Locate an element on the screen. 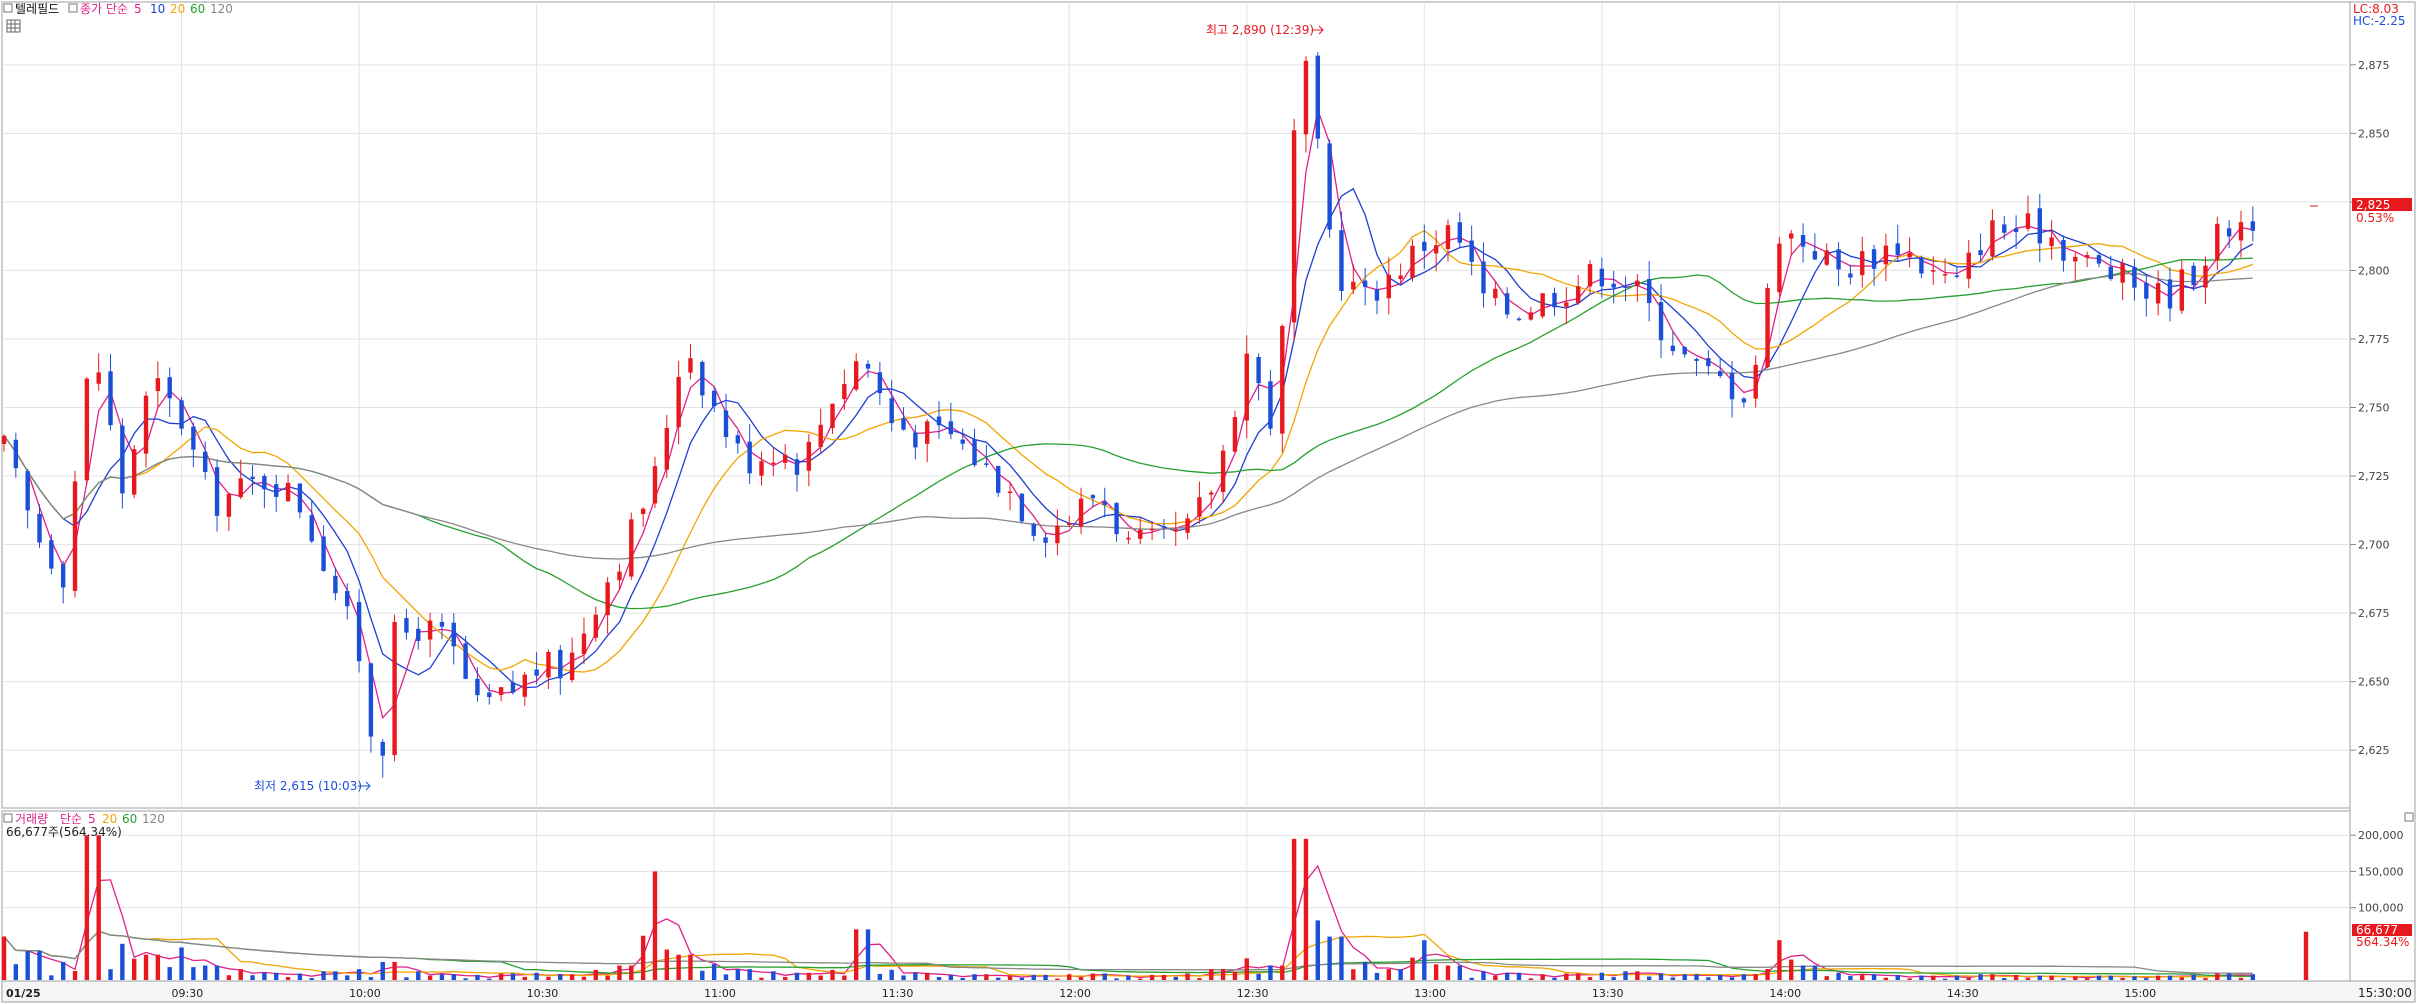  volume-indicator-label: 단순 is located at coordinates (71, 819).